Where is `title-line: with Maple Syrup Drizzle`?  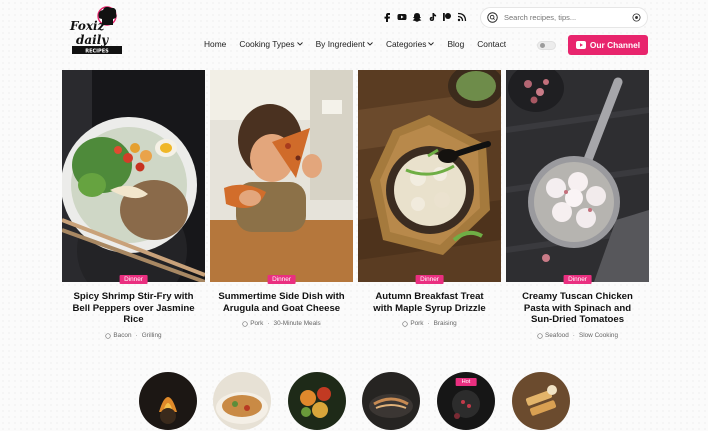 title-line: with Maple Syrup Drizzle is located at coordinates (429, 308).